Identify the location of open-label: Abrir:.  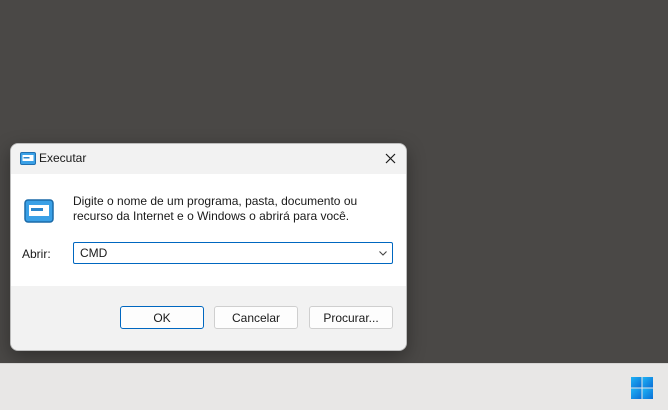
(36, 254).